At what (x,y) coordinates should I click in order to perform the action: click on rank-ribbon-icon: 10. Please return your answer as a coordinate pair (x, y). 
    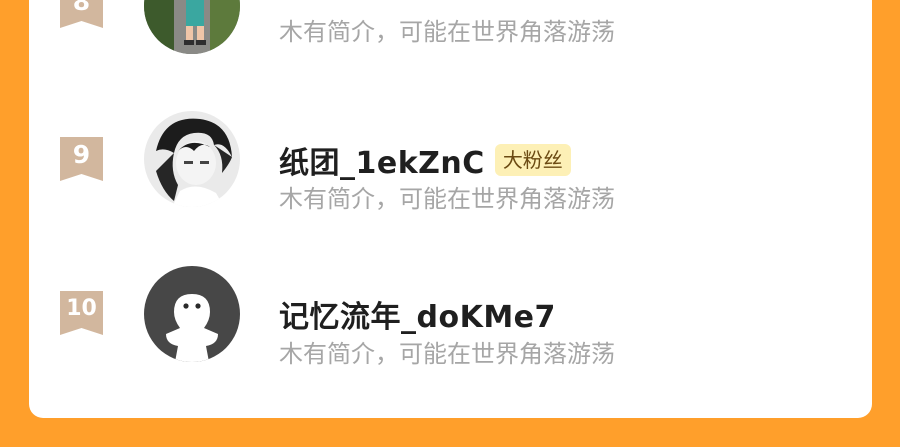
    Looking at the image, I should click on (81, 313).